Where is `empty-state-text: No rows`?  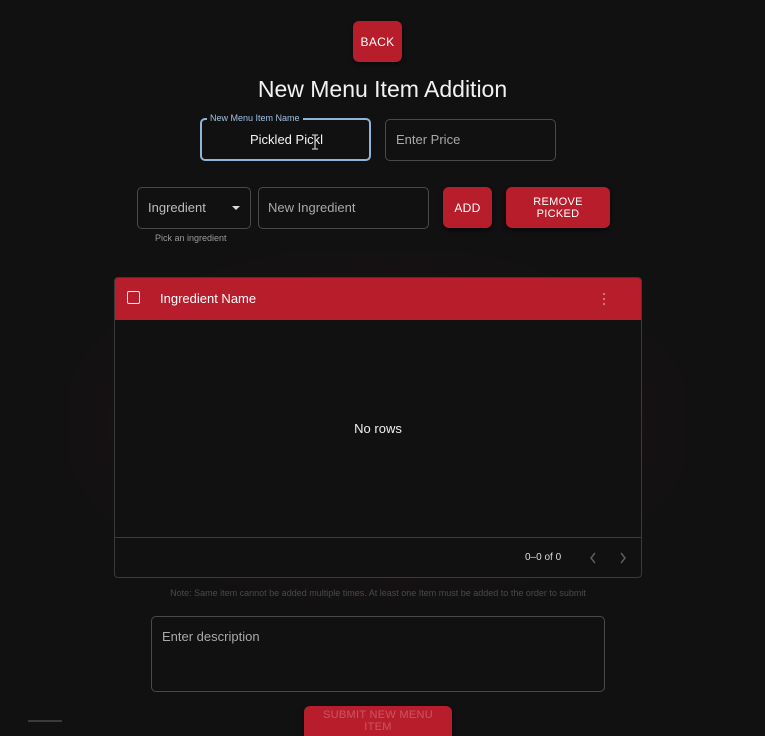 empty-state-text: No rows is located at coordinates (378, 428).